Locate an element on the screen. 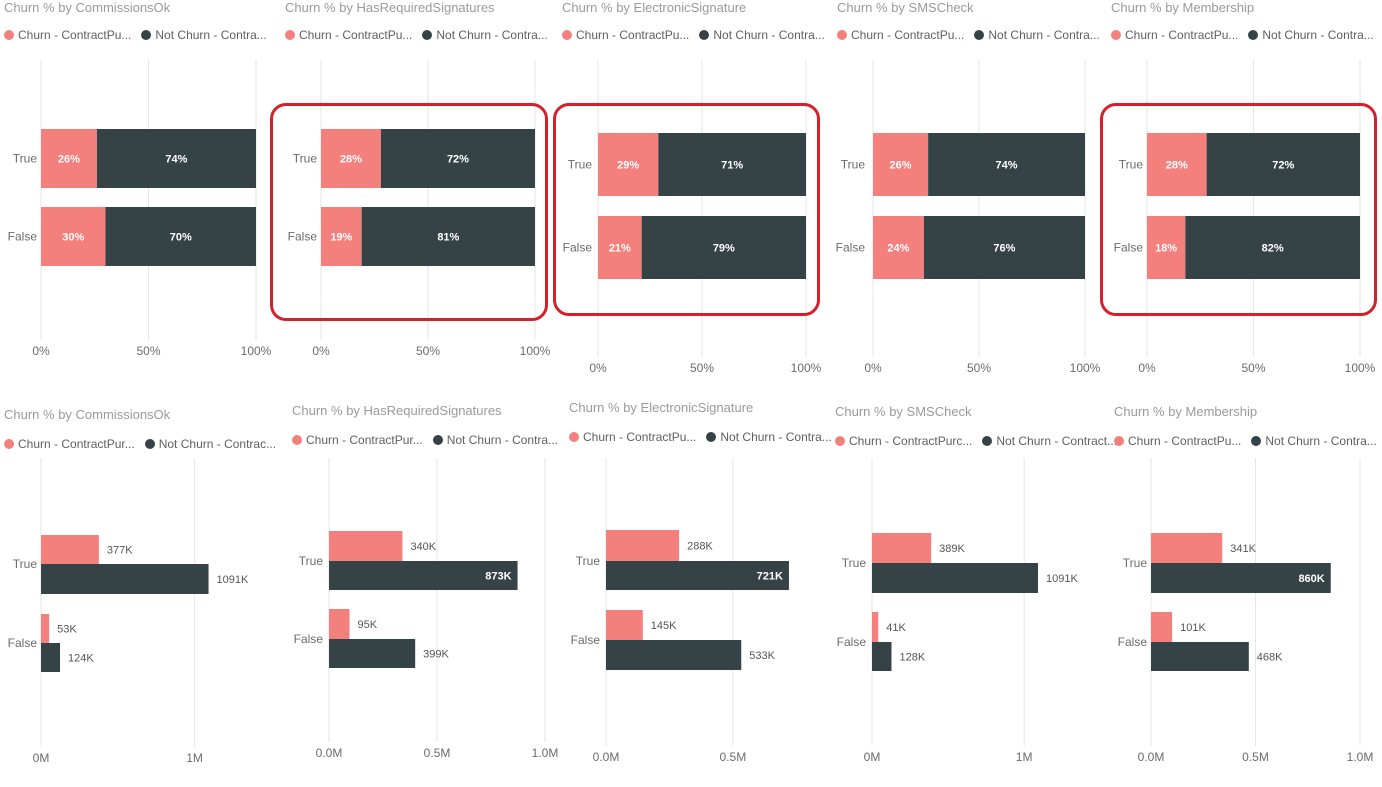 The image size is (1382, 787). chart-plot: 0.0M 0.5M 1.0M 341K 860K True 101K 468K False is located at coordinates (1246, 611).